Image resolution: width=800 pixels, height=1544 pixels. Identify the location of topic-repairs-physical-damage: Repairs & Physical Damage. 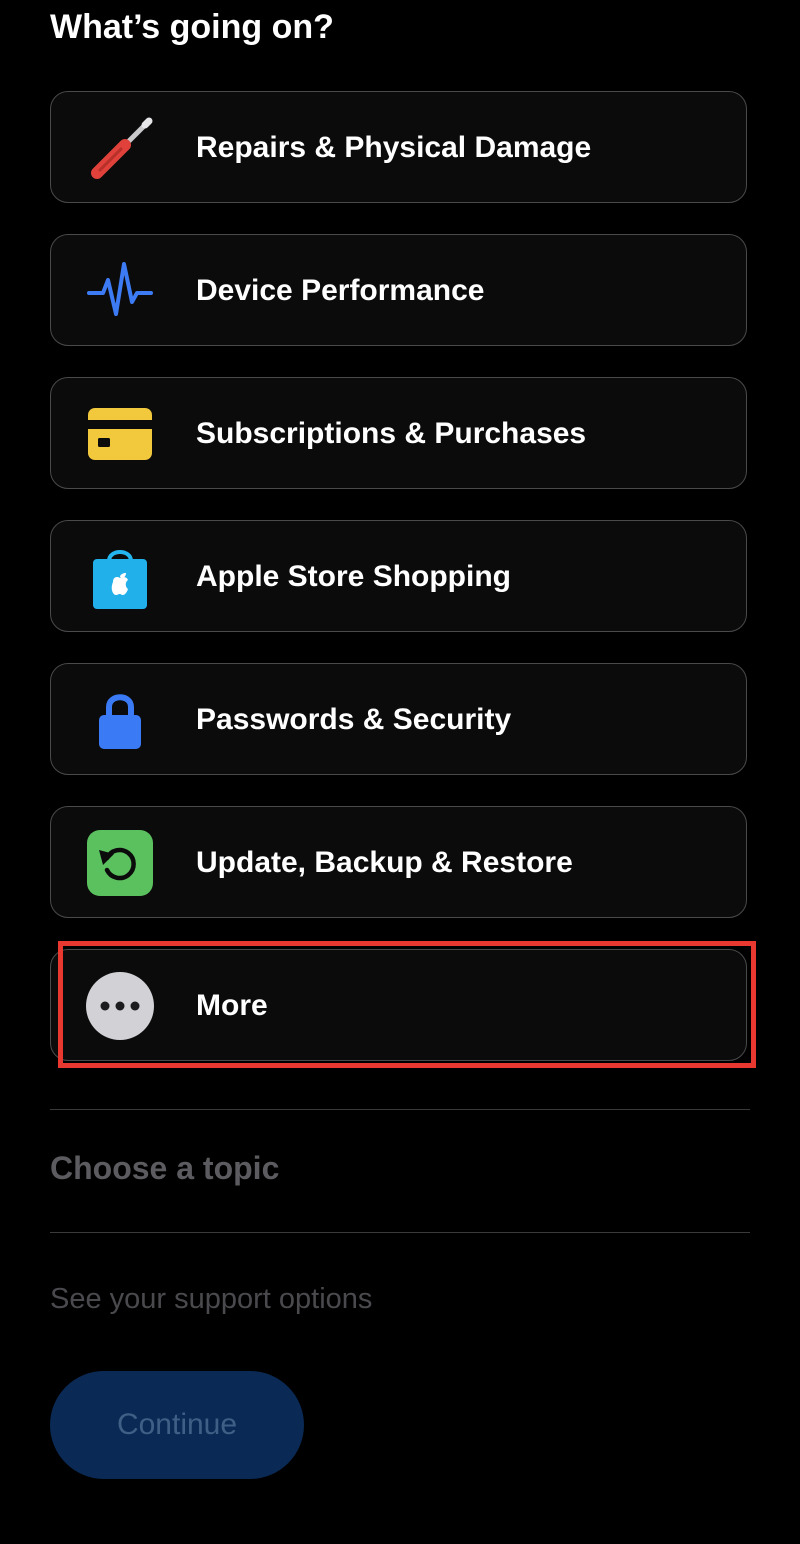
(398, 147).